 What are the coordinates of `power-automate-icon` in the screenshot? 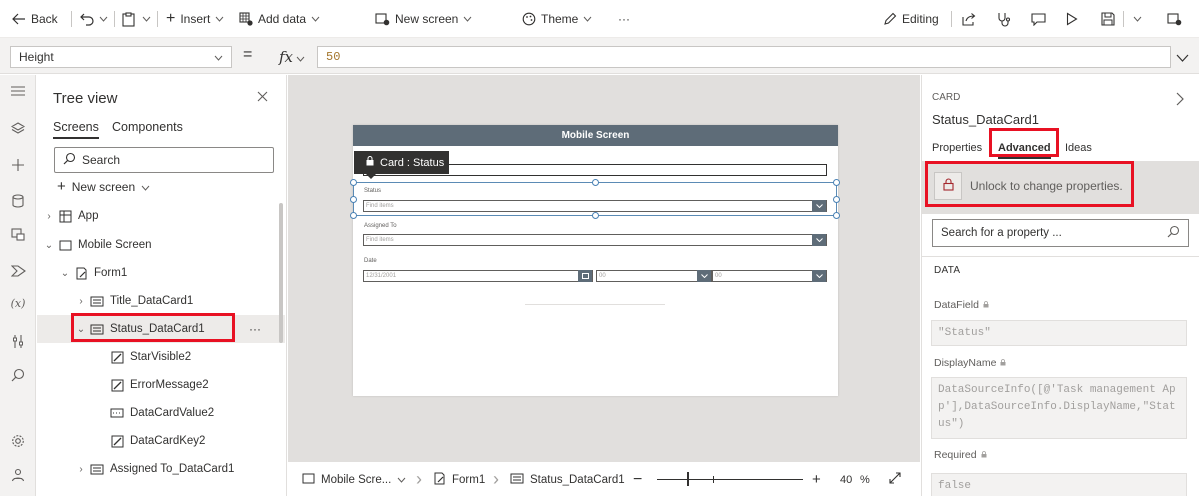 It's located at (18, 271).